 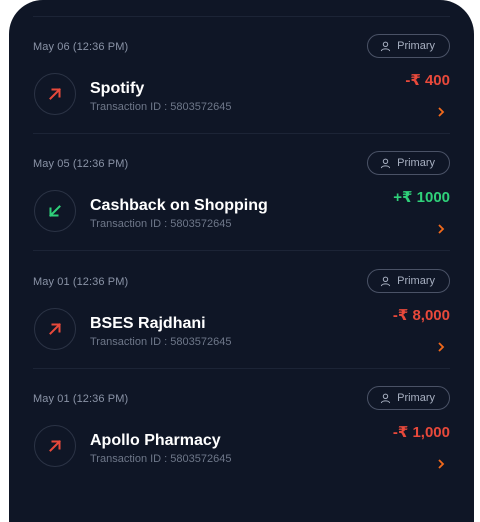 I want to click on merchant-name: Cashback on Shopping, so click(x=179, y=205).